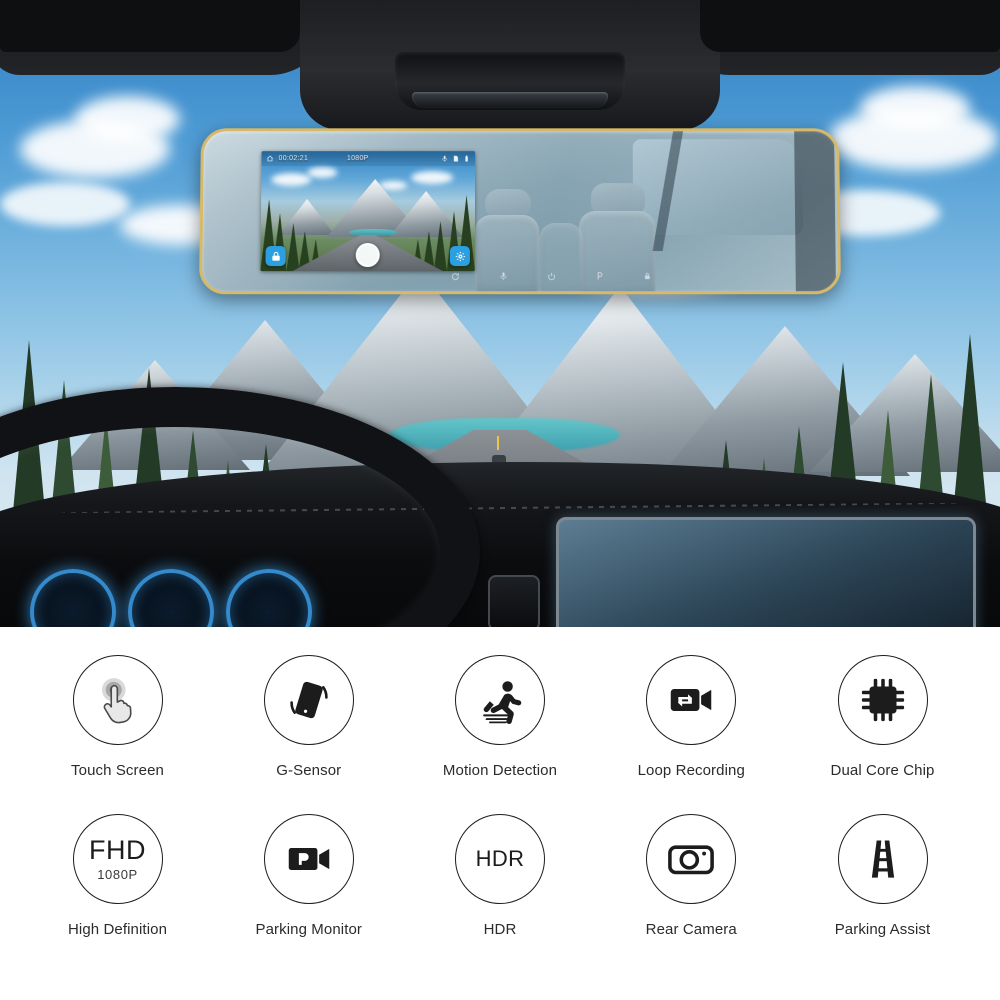 Image resolution: width=1000 pixels, height=1000 pixels. I want to click on reflected-pillar, so click(815, 213).